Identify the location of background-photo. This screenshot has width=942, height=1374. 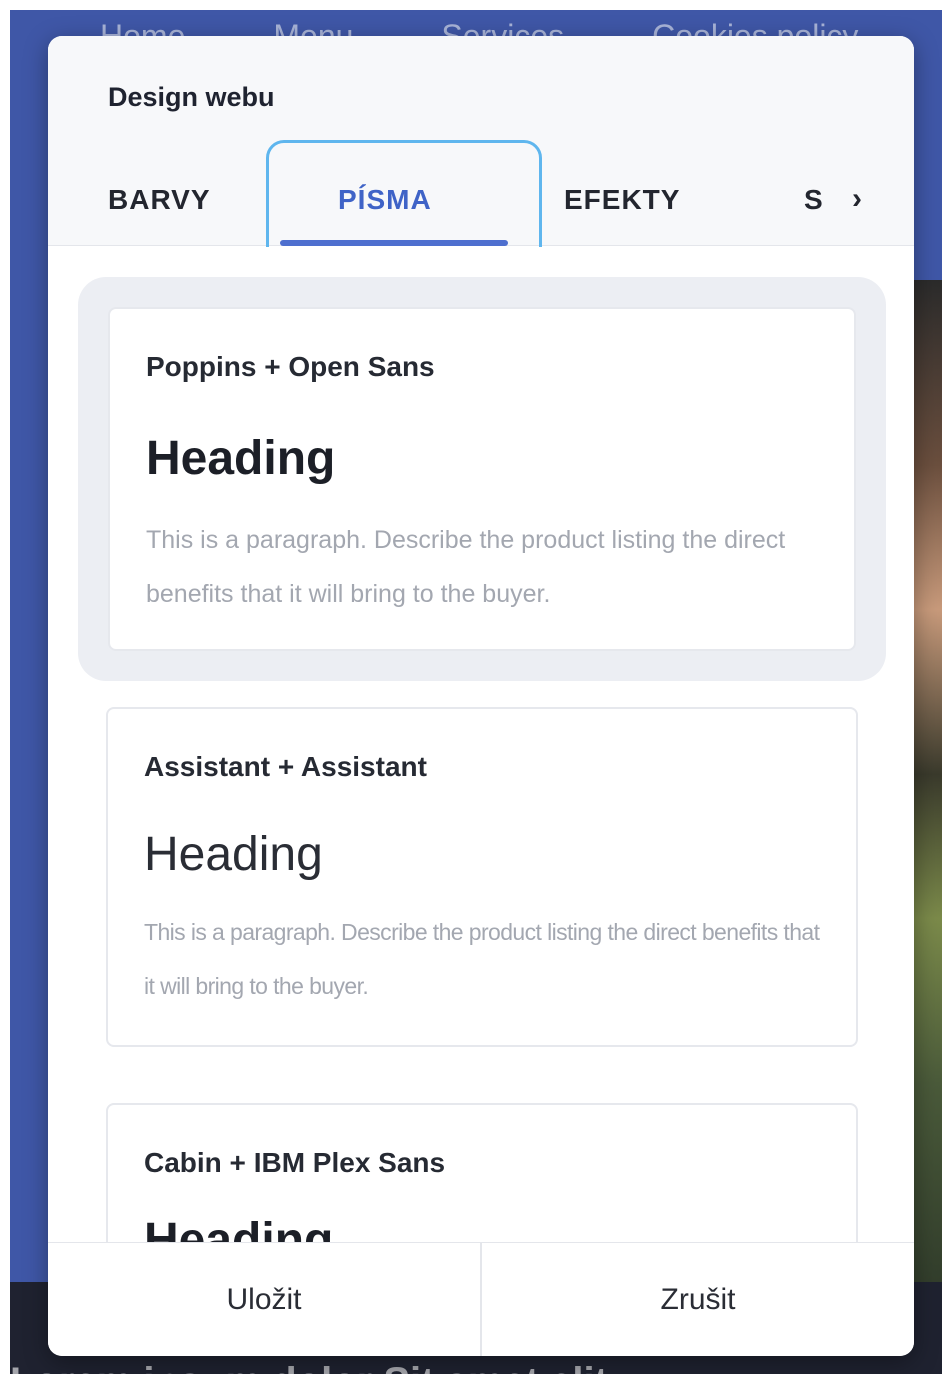
(926, 795).